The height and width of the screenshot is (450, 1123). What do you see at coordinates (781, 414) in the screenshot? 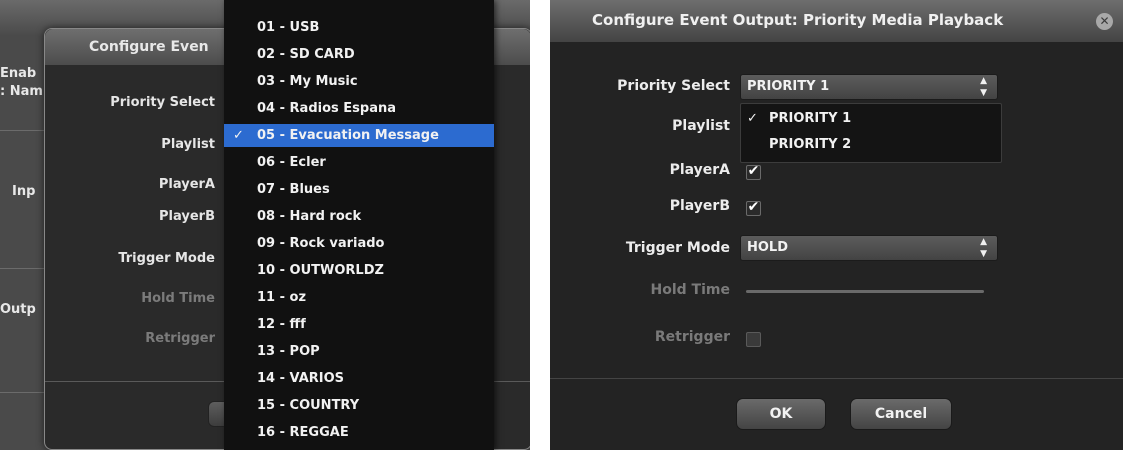
I see `ok-button: OK` at bounding box center [781, 414].